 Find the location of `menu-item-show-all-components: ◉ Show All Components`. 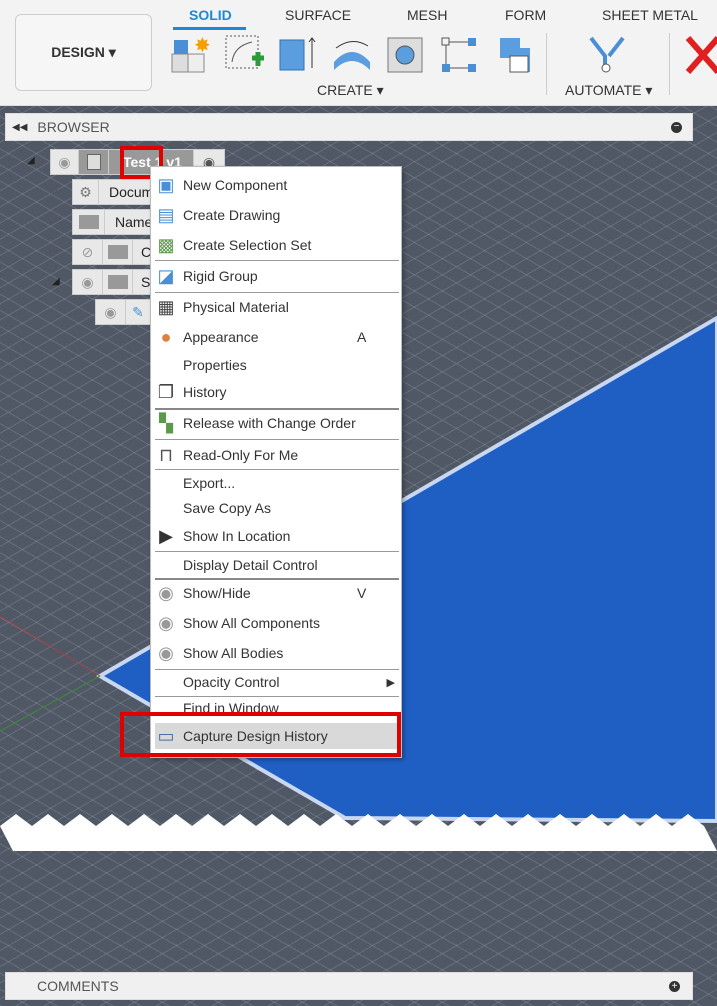

menu-item-show-all-components: ◉ Show All Components is located at coordinates (277, 623).